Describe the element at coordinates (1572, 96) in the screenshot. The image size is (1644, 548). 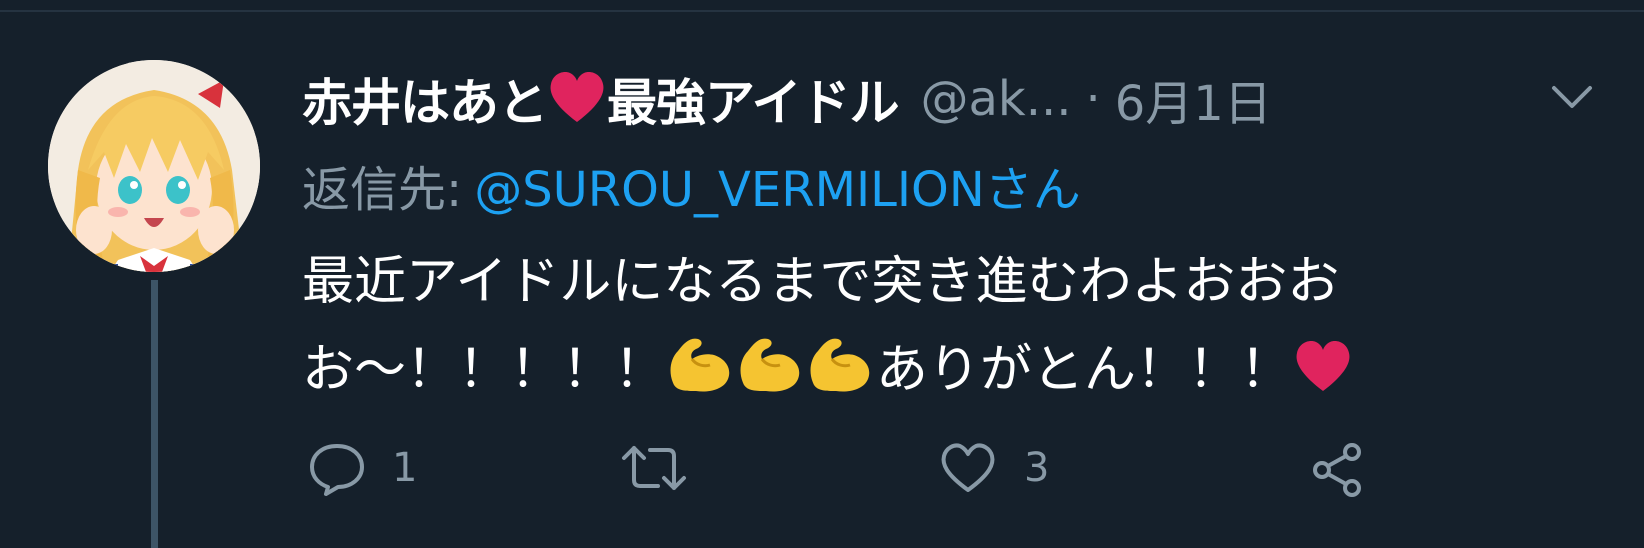
I see `chevron-down-icon` at that location.